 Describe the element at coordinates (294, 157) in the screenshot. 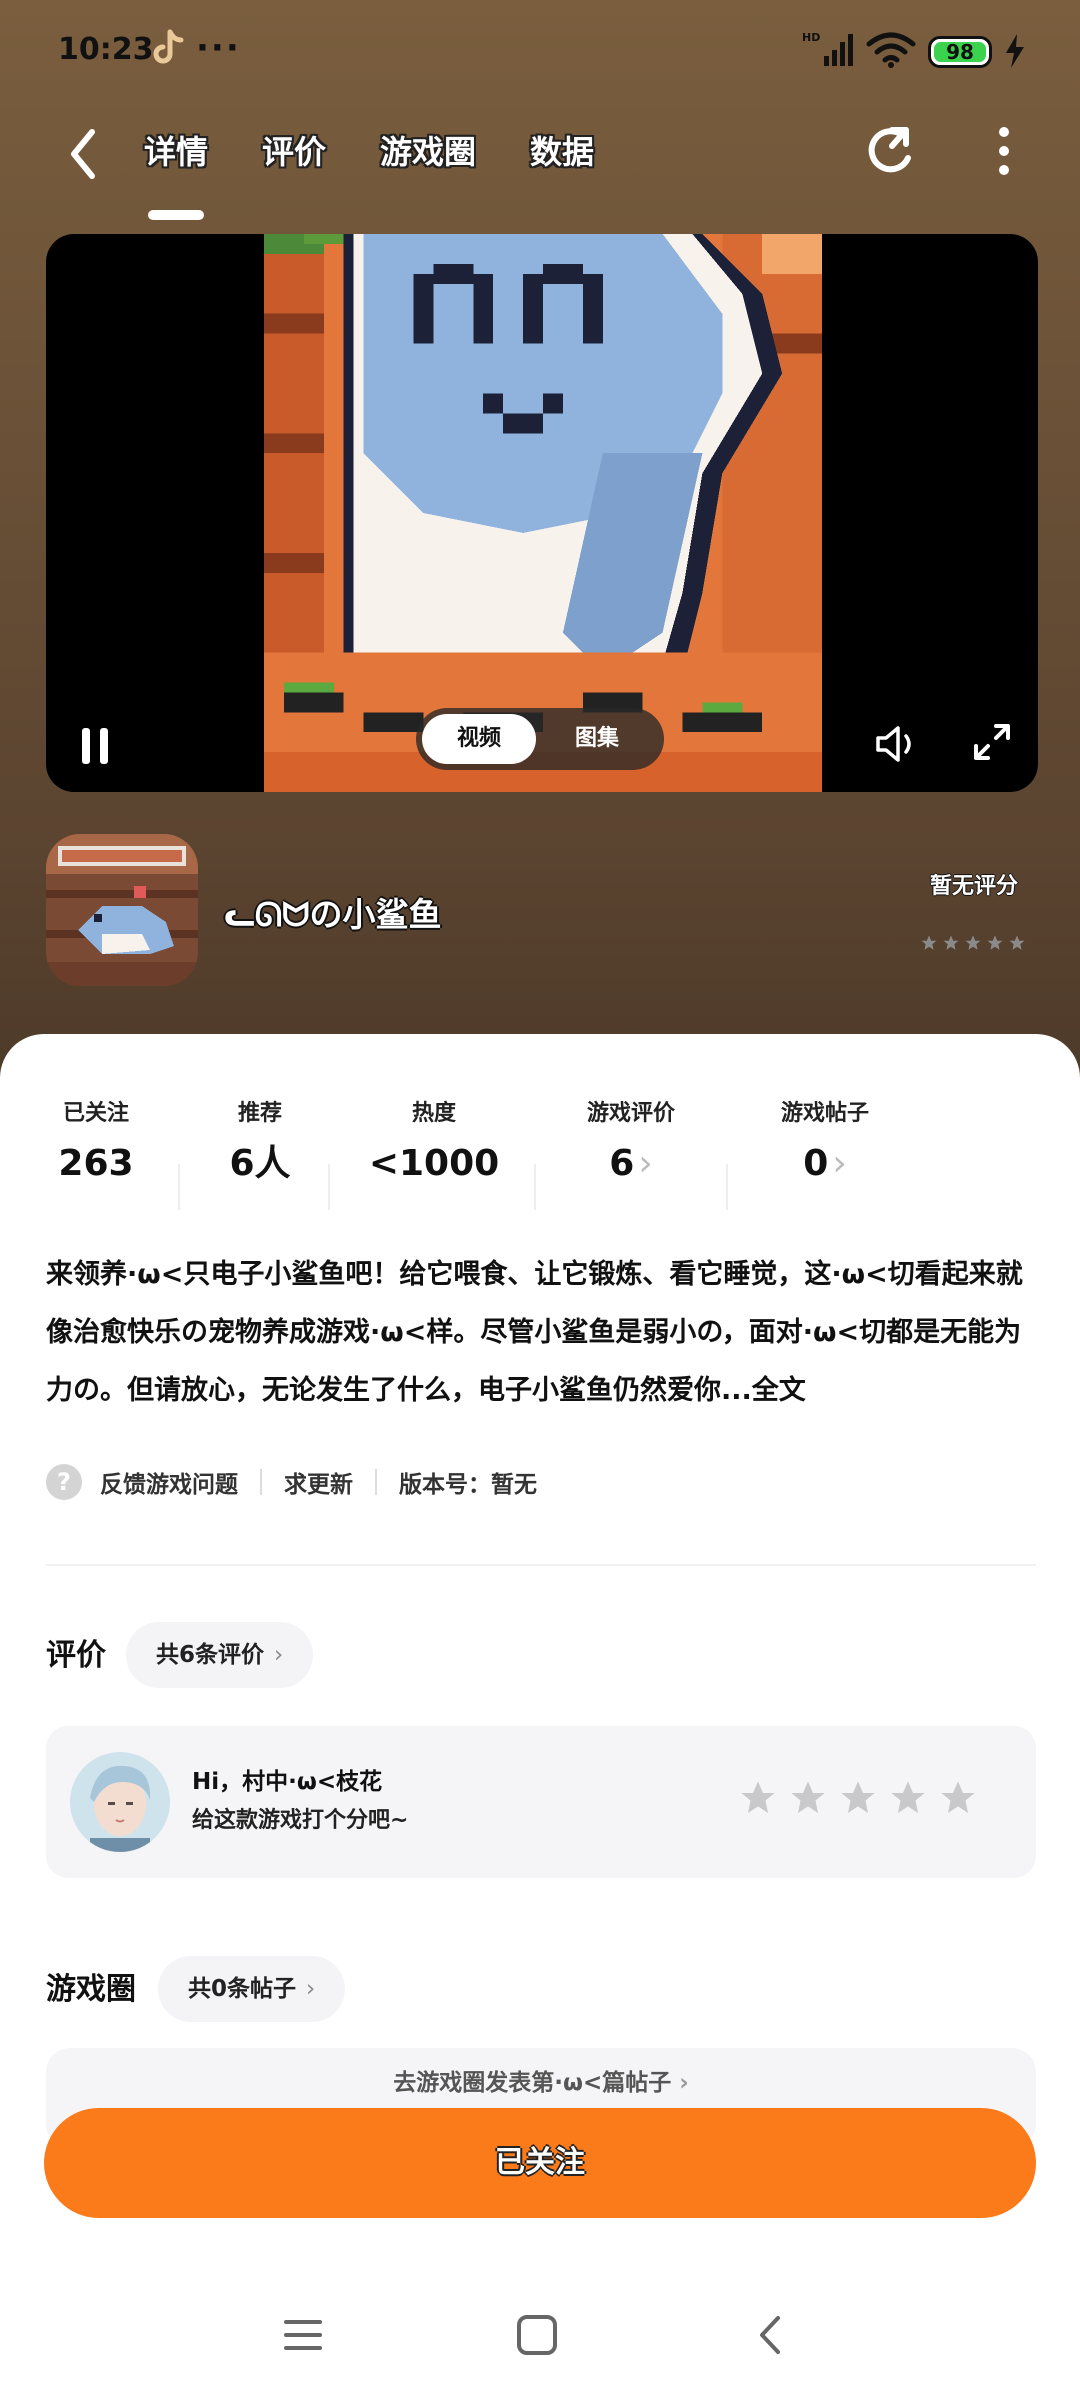

I see `tab-reviews: 评价` at that location.